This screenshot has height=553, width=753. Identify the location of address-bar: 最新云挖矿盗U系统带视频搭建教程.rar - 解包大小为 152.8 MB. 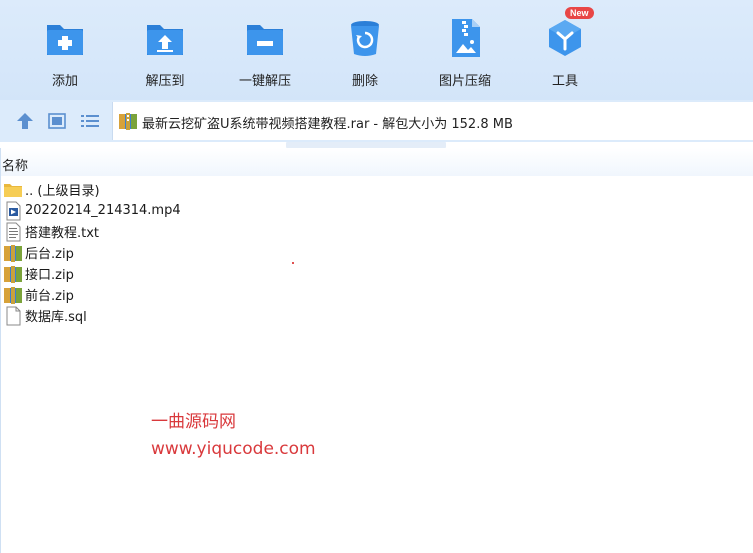
(432, 121).